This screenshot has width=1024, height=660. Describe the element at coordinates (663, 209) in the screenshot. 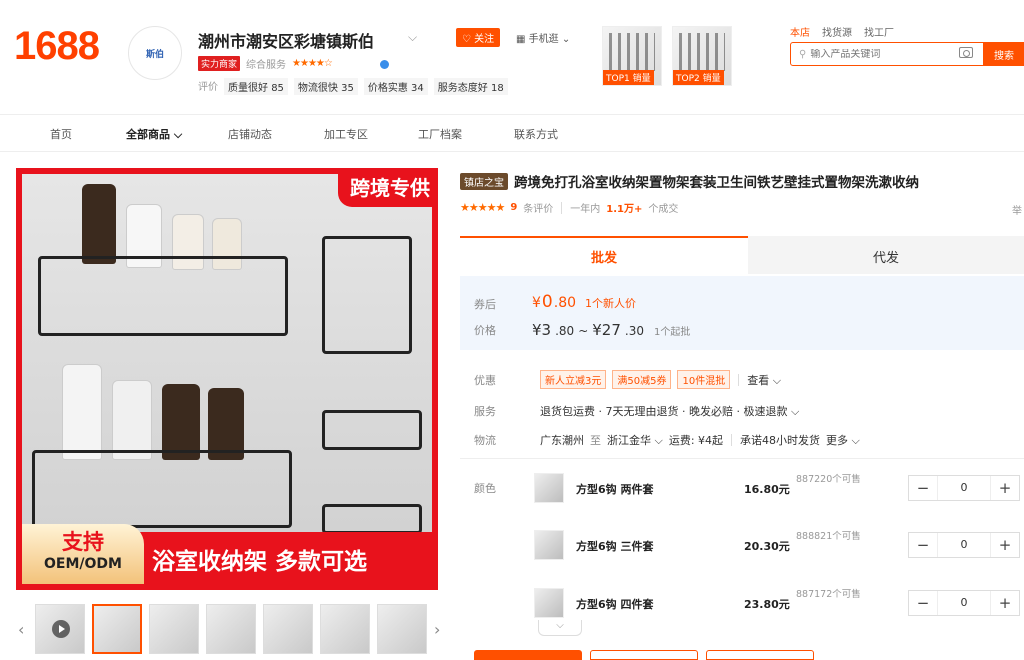

I see `sold-label: 个成交` at that location.